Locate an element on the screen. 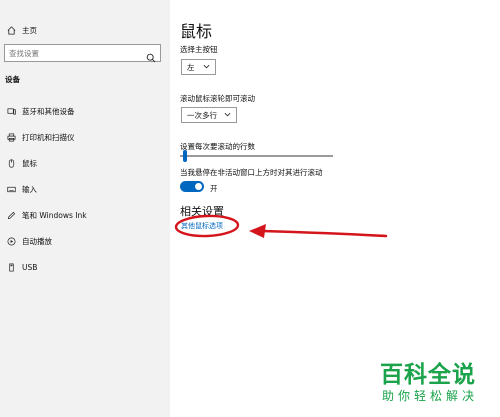 This screenshot has width=500, height=417. search-box is located at coordinates (82, 53).